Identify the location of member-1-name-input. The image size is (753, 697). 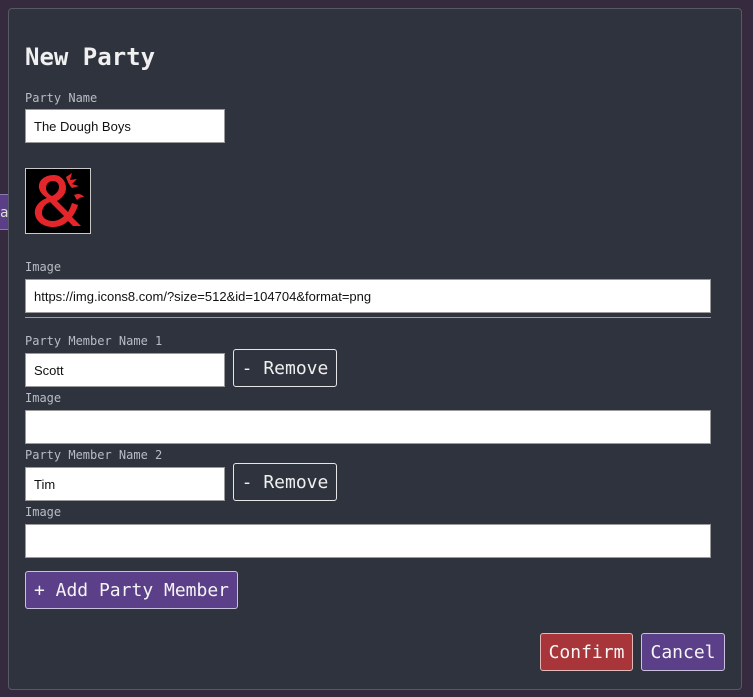
(125, 370).